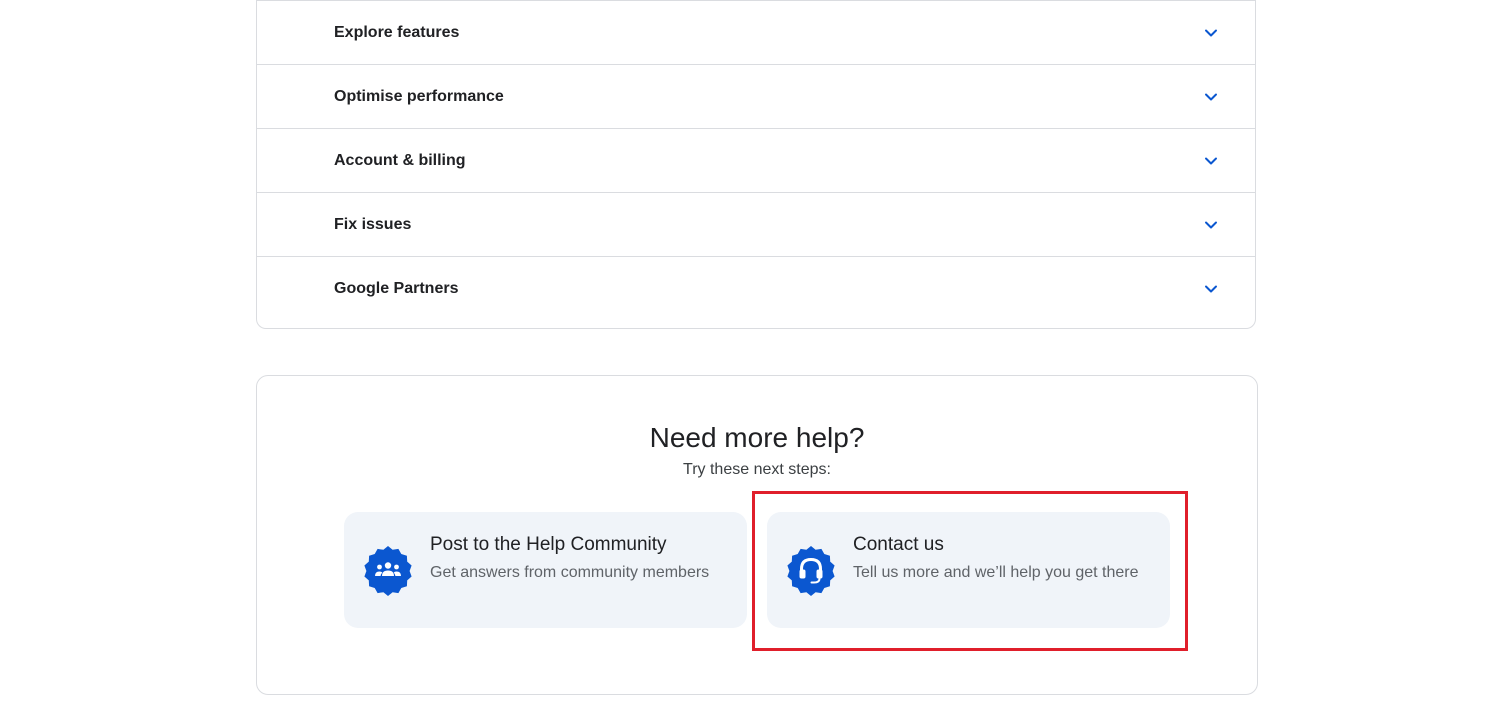 This screenshot has height=704, width=1510. I want to click on headset-icon, so click(811, 571).